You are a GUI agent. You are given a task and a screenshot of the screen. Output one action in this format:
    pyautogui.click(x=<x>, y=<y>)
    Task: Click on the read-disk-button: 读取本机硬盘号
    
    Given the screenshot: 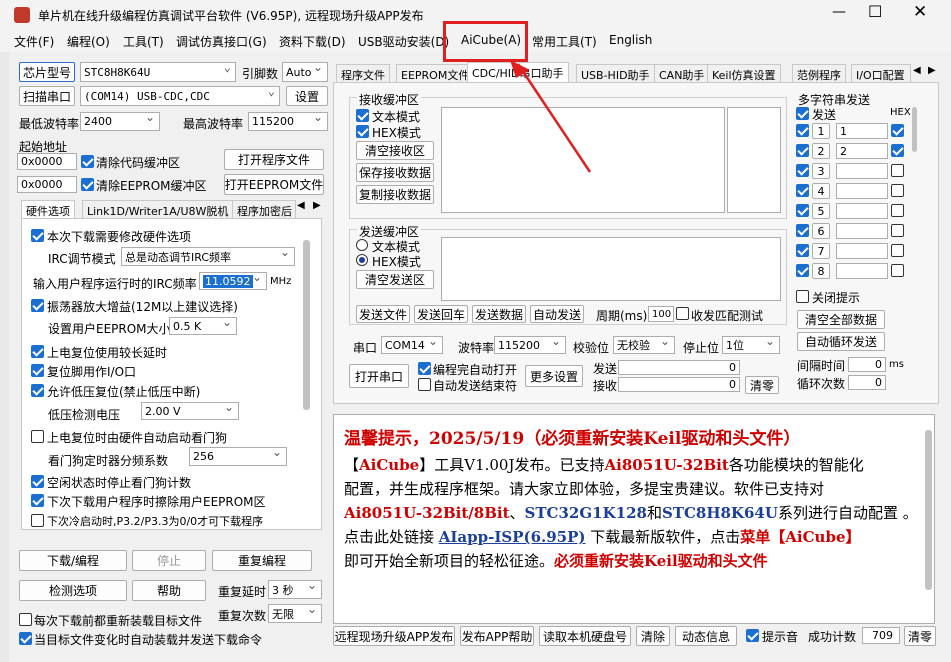 What is the action you would take?
    pyautogui.click(x=585, y=636)
    